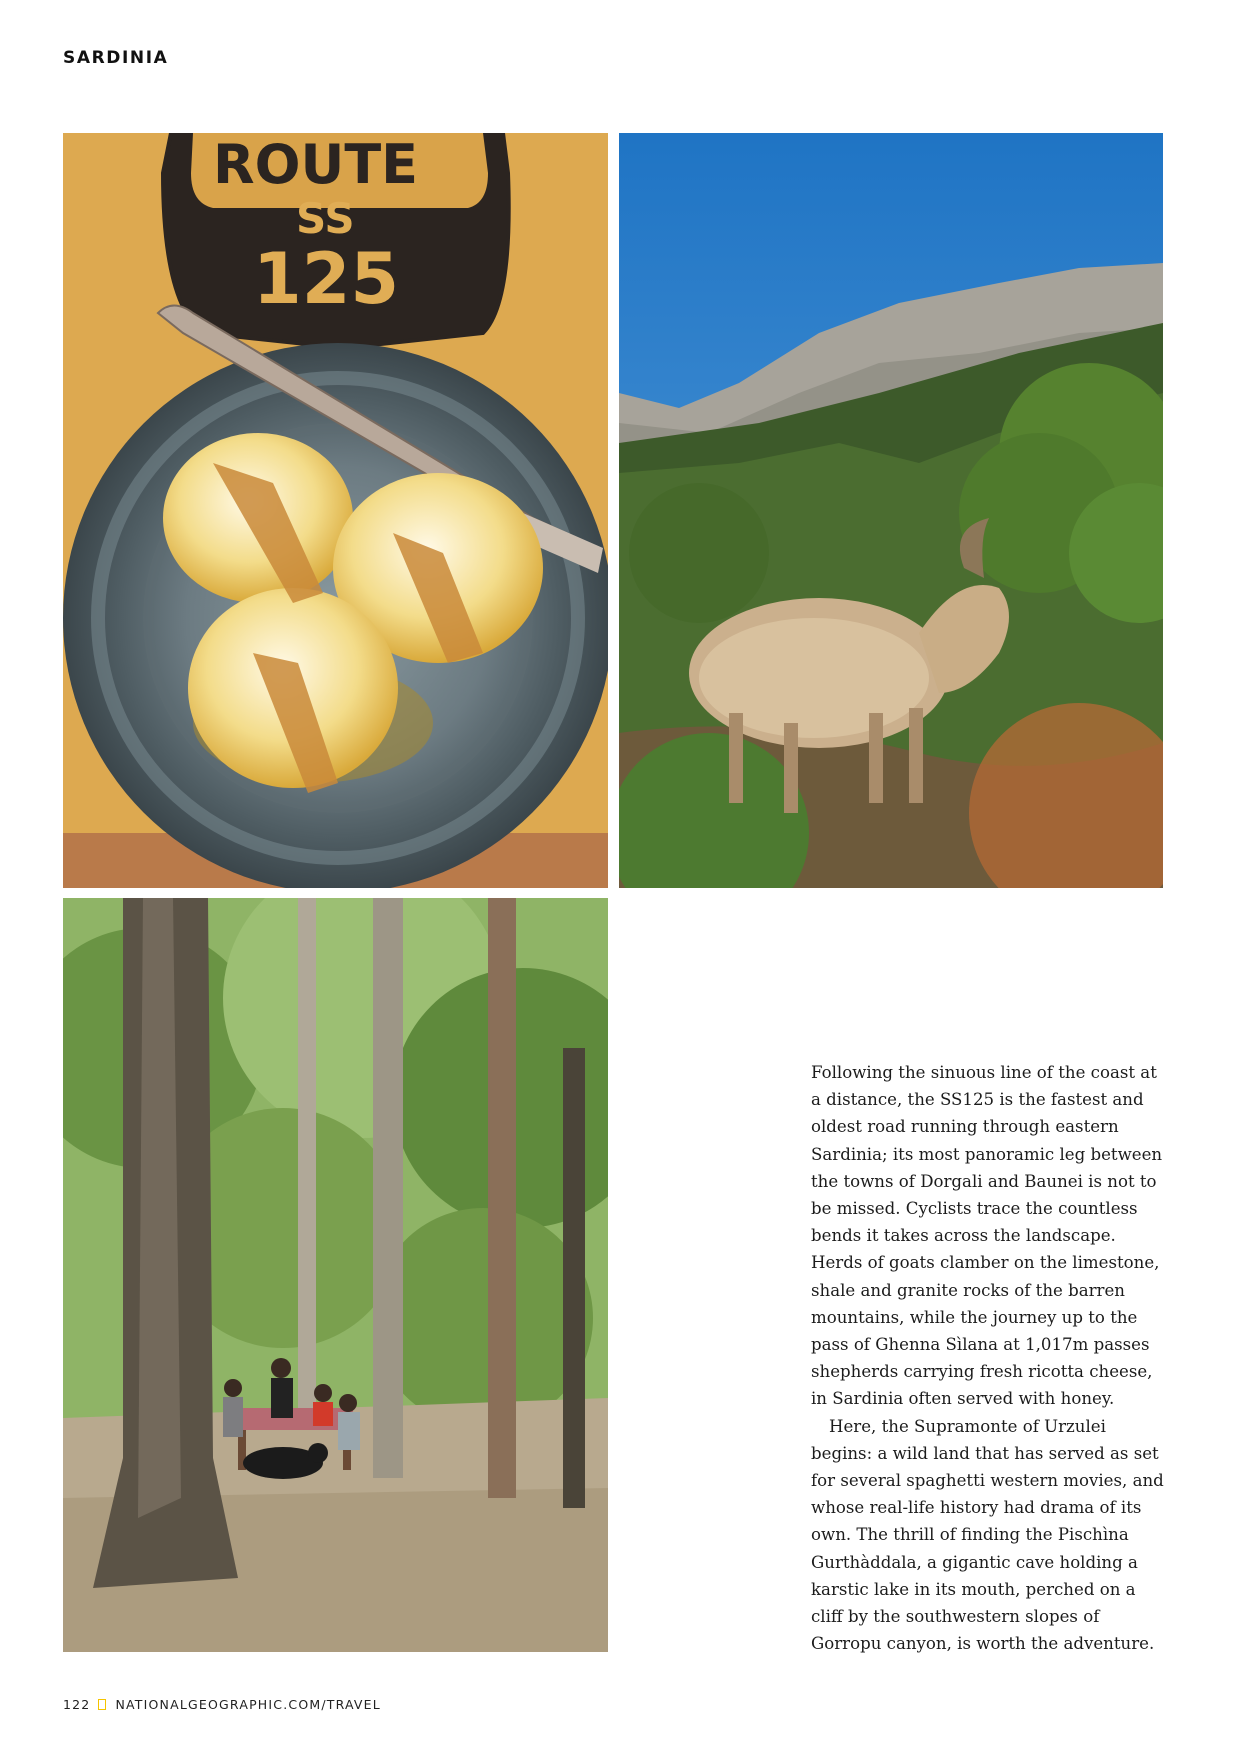 The height and width of the screenshot is (1754, 1241). What do you see at coordinates (116, 58) in the screenshot?
I see `section-label: SARDINIA` at bounding box center [116, 58].